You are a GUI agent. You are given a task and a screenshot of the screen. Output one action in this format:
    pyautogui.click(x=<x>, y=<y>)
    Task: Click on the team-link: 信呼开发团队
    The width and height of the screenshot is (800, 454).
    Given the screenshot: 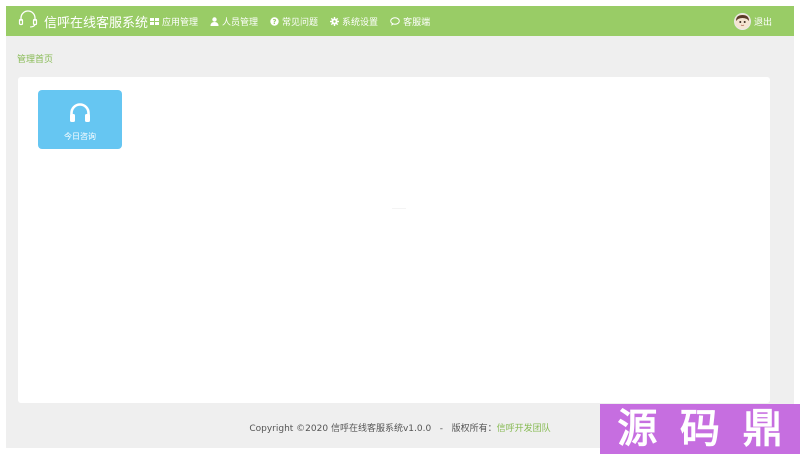 What is the action you would take?
    pyautogui.click(x=524, y=429)
    